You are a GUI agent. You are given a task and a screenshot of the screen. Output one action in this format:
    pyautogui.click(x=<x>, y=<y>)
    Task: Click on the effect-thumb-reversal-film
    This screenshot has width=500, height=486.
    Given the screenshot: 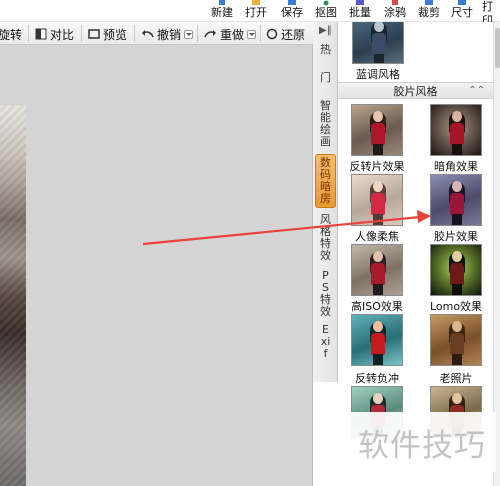 What is the action you would take?
    pyautogui.click(x=377, y=130)
    